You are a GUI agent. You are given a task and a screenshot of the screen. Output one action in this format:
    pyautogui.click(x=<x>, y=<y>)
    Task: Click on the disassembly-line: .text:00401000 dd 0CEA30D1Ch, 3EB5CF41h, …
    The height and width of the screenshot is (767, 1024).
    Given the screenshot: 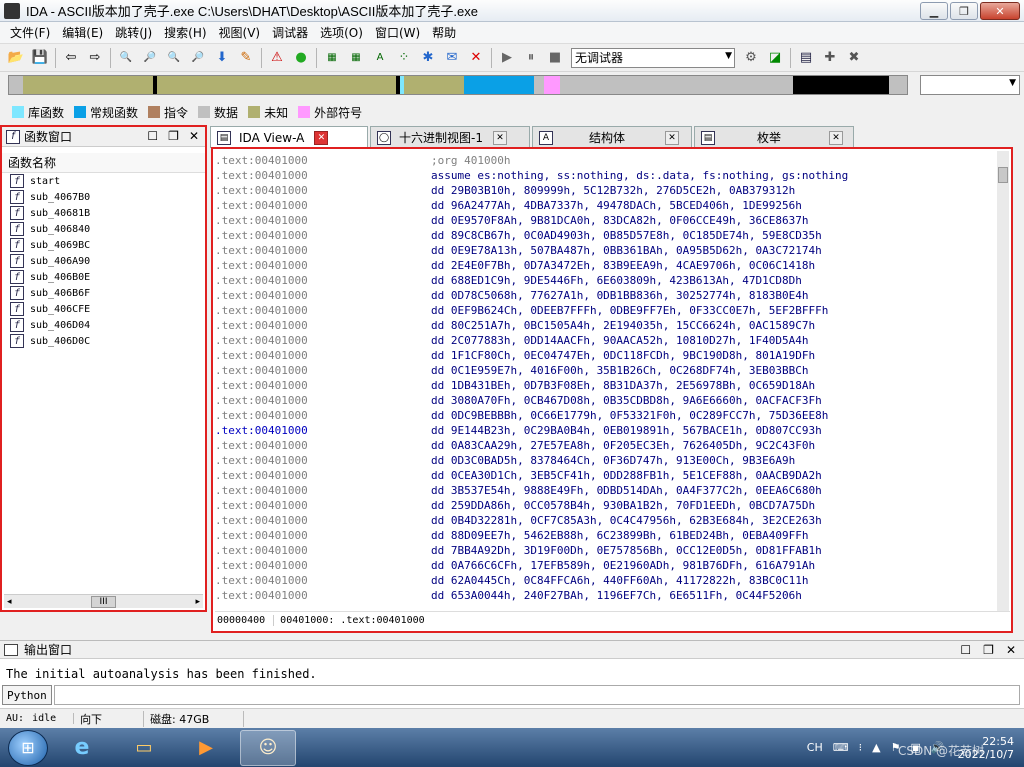 What is the action you would take?
    pyautogui.click(x=610, y=475)
    